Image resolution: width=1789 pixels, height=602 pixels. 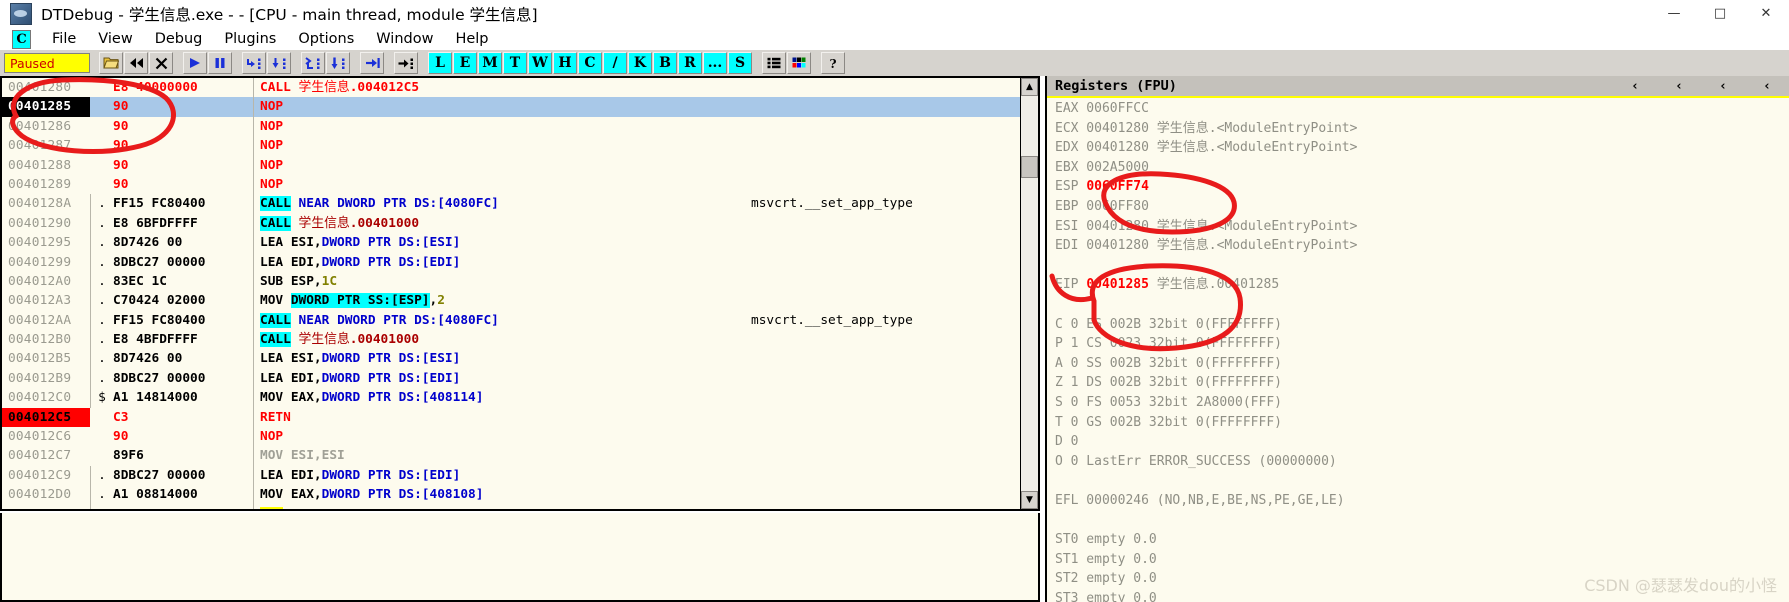 I want to click on disassembly-row: 00401290. E8 6BFDFFFF CALL 学生信息.00401000, so click(x=512, y=223).